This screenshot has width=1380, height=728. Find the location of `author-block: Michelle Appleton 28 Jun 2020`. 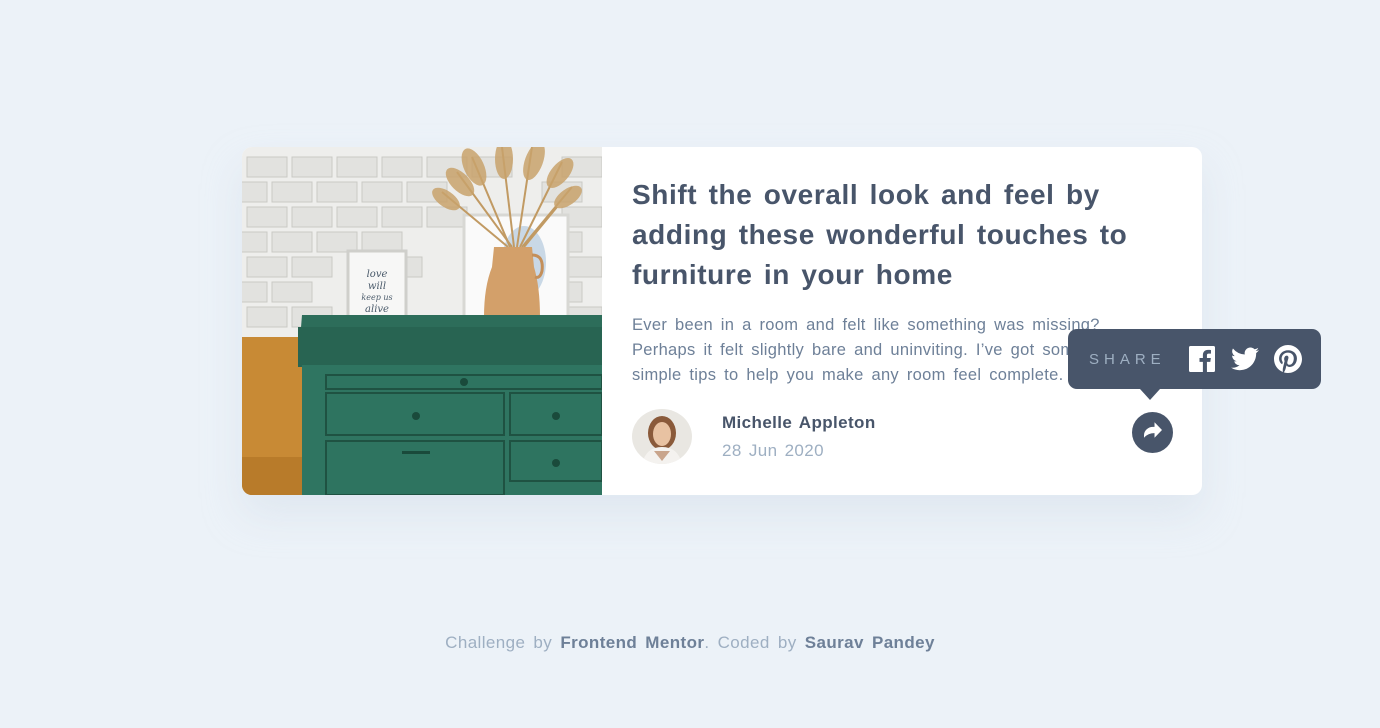

author-block: Michelle Appleton 28 Jun 2020 is located at coordinates (754, 436).